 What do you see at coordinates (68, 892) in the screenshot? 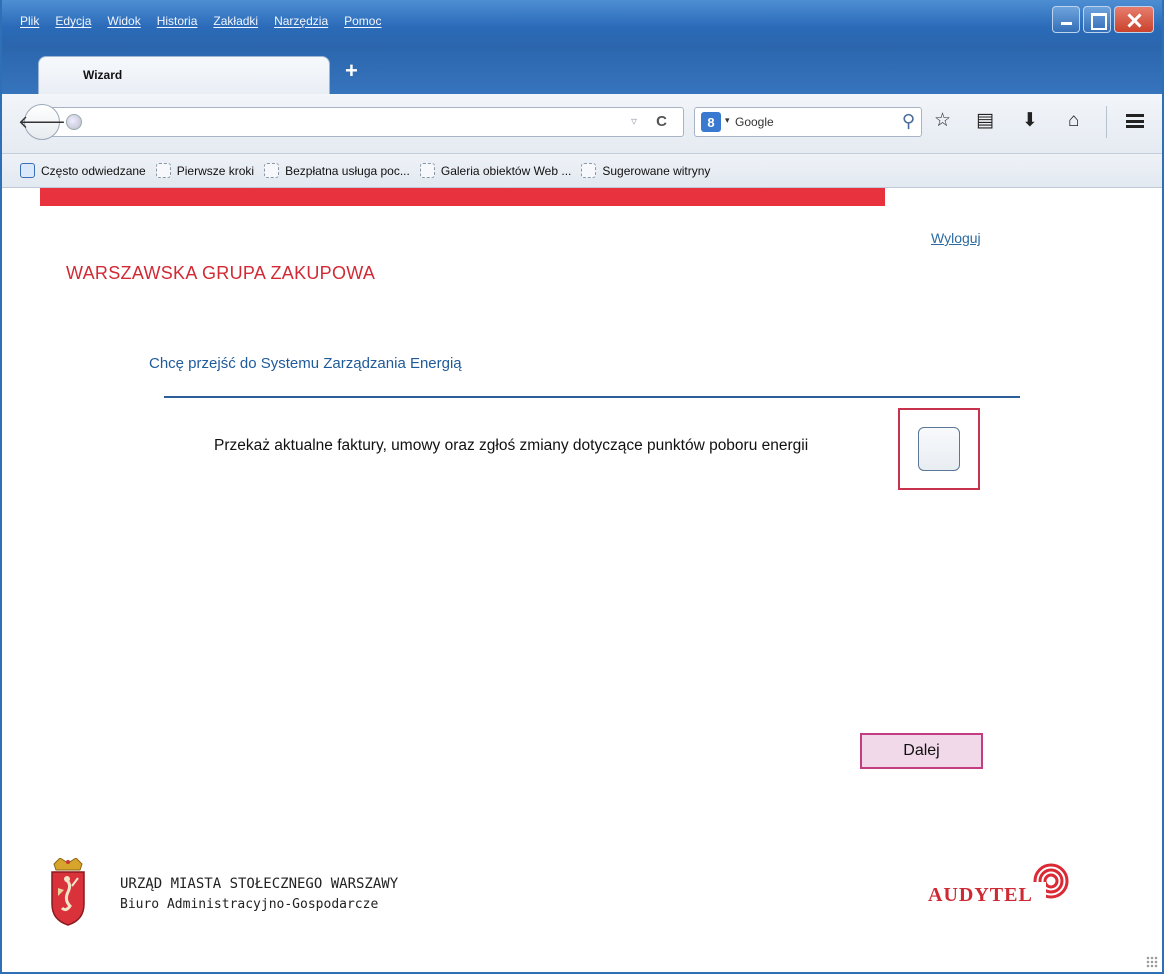
I see `warsaw-coat-of-arms-icon` at bounding box center [68, 892].